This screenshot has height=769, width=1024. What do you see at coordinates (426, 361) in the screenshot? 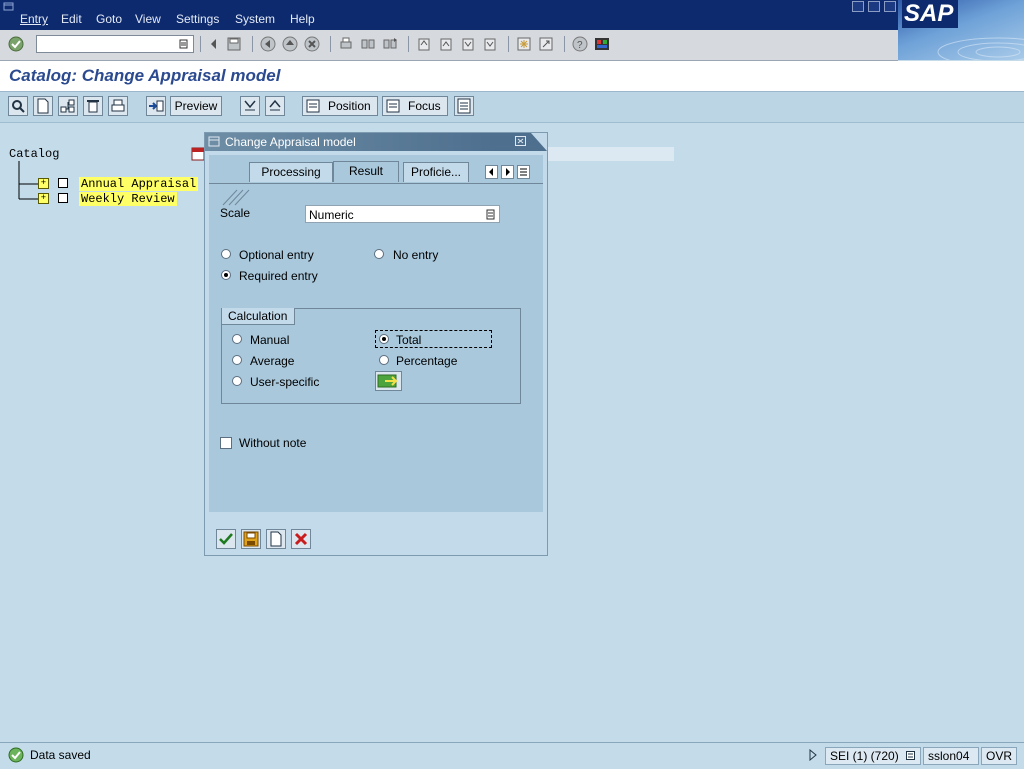
I see `percentage-label: Percentage` at bounding box center [426, 361].